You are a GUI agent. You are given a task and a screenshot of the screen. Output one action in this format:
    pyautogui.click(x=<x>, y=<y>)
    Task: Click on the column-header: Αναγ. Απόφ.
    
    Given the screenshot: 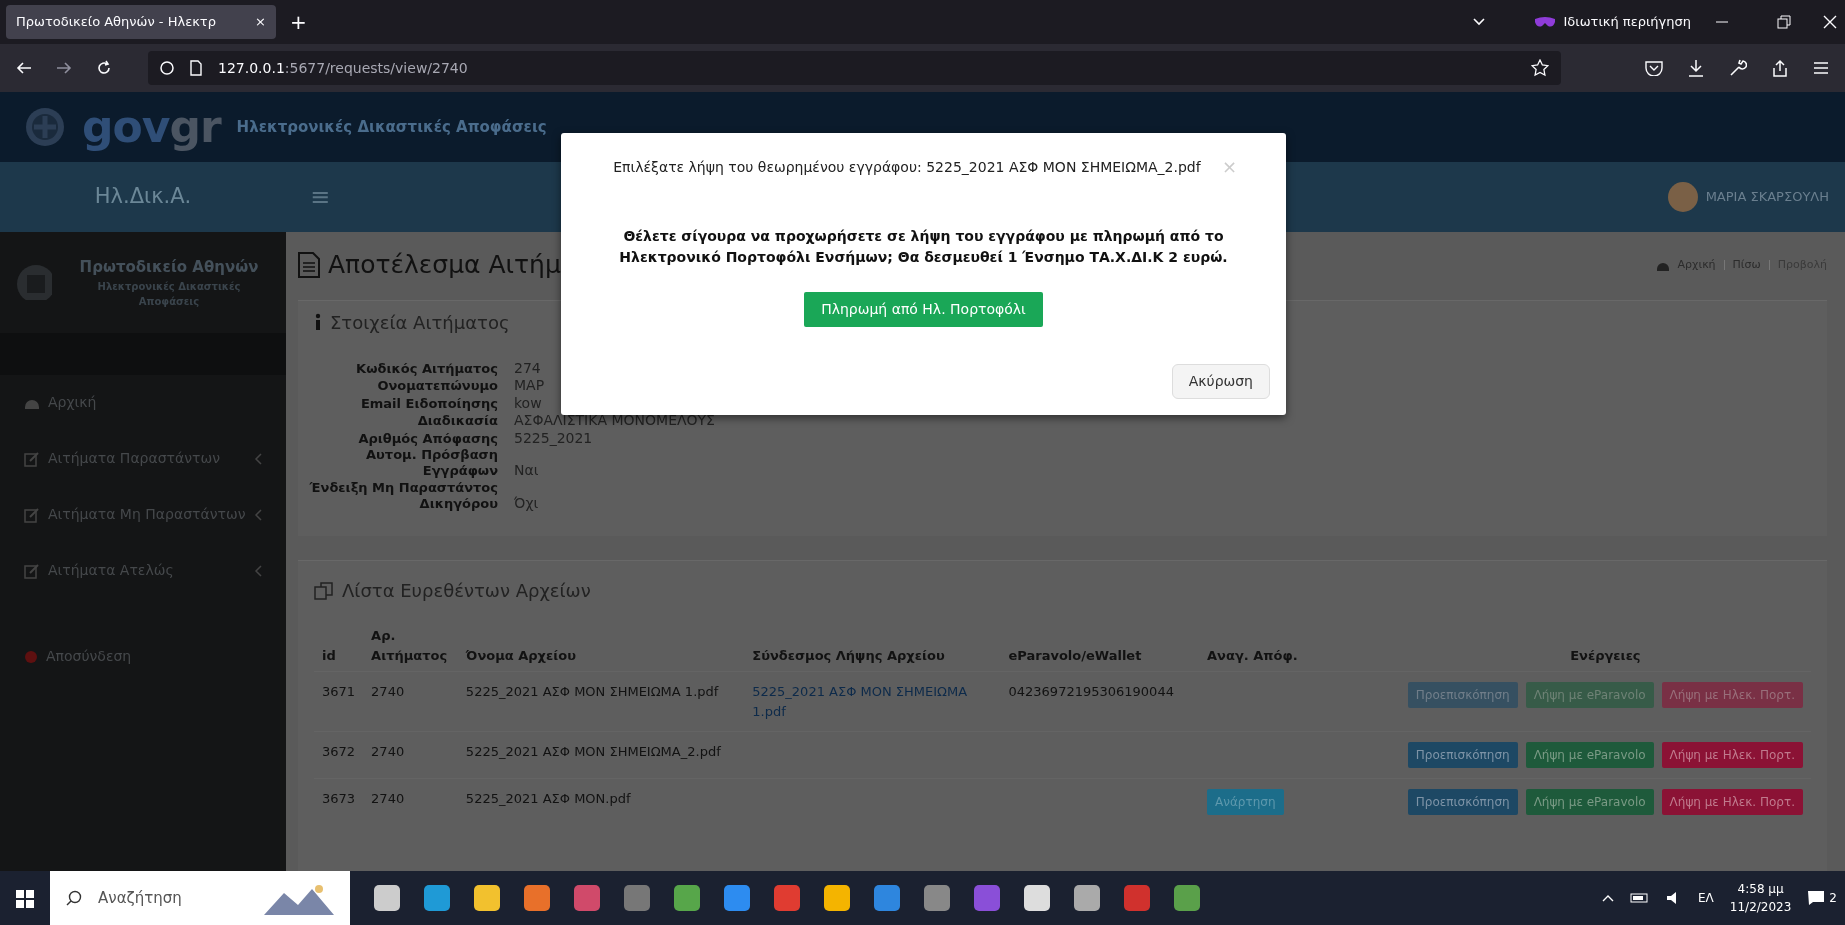 What is the action you would take?
    pyautogui.click(x=1299, y=646)
    